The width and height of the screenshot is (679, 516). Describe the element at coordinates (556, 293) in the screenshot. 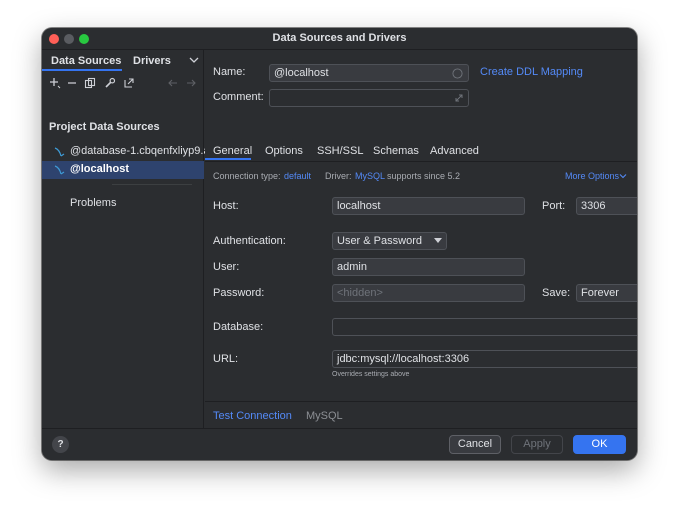

I see `save-label: Save:` at that location.